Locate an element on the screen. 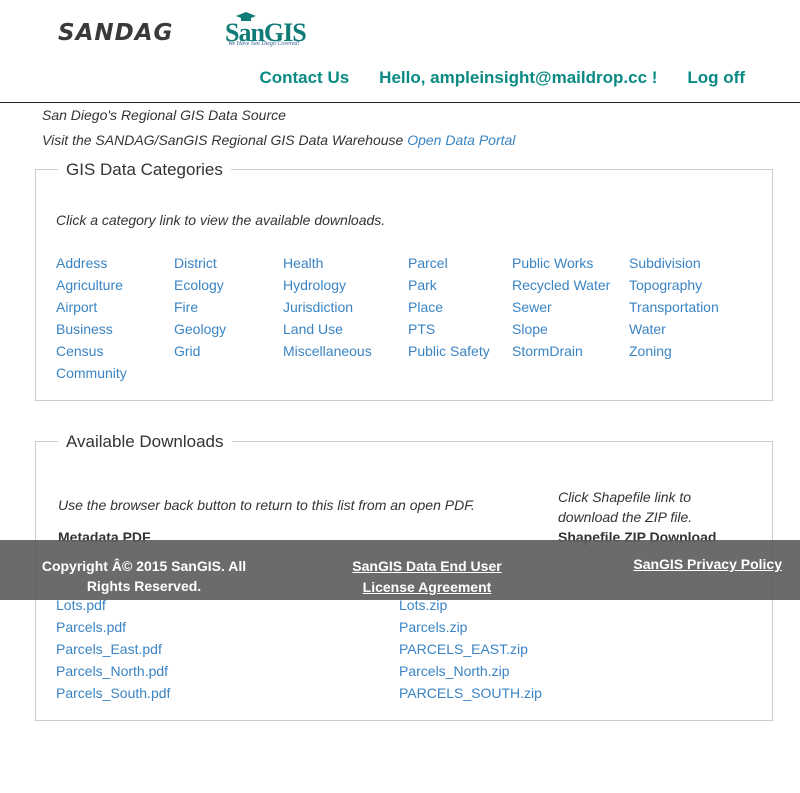 The image size is (800, 793). pdf-link-parcels-east: Parcels_East.pdf is located at coordinates (113, 649).